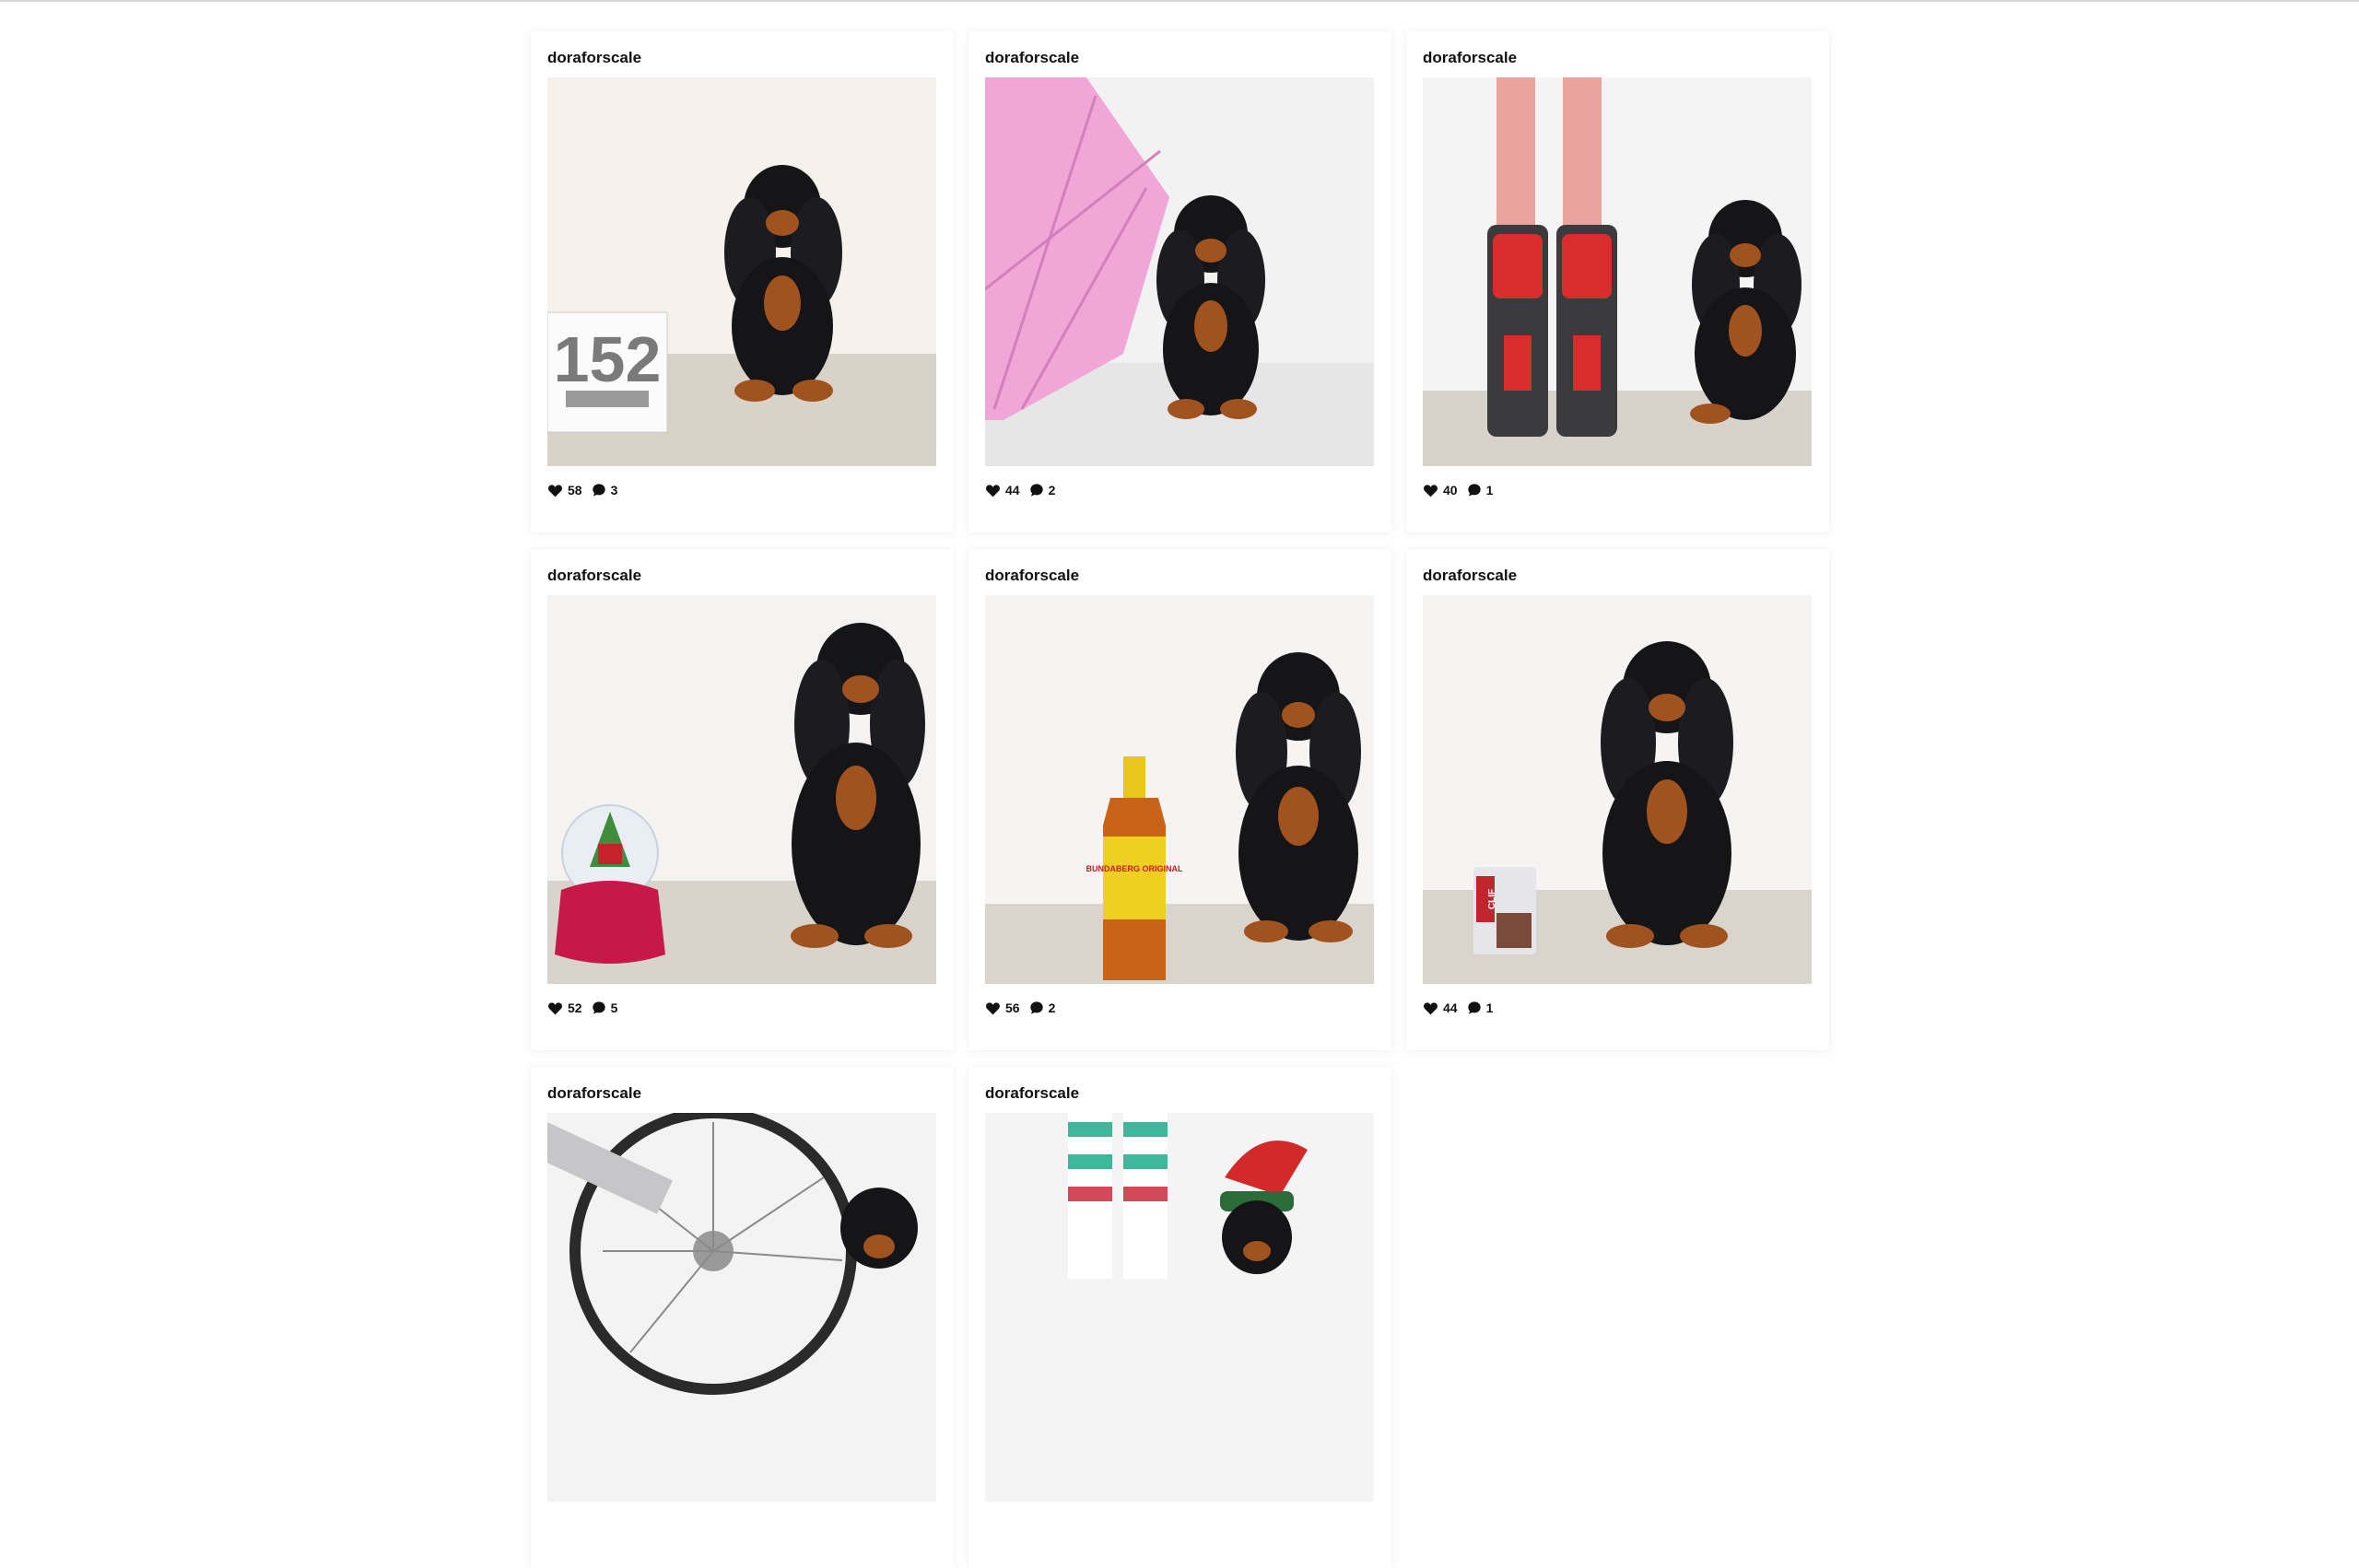 This screenshot has width=2359, height=1568. What do you see at coordinates (1180, 490) in the screenshot?
I see `post-stats: 44 2` at bounding box center [1180, 490].